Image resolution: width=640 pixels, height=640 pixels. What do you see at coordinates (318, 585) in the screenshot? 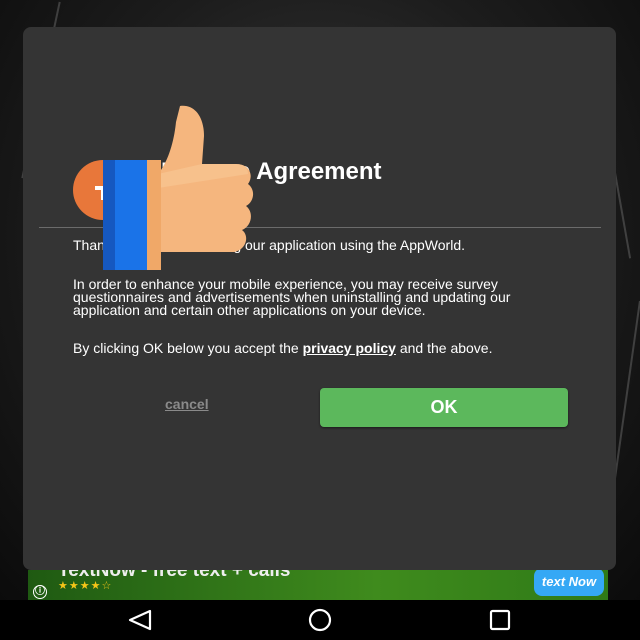
I see `ad-banner: TextNow - free text + calls ⓘ ★★★★☆` at bounding box center [318, 585].